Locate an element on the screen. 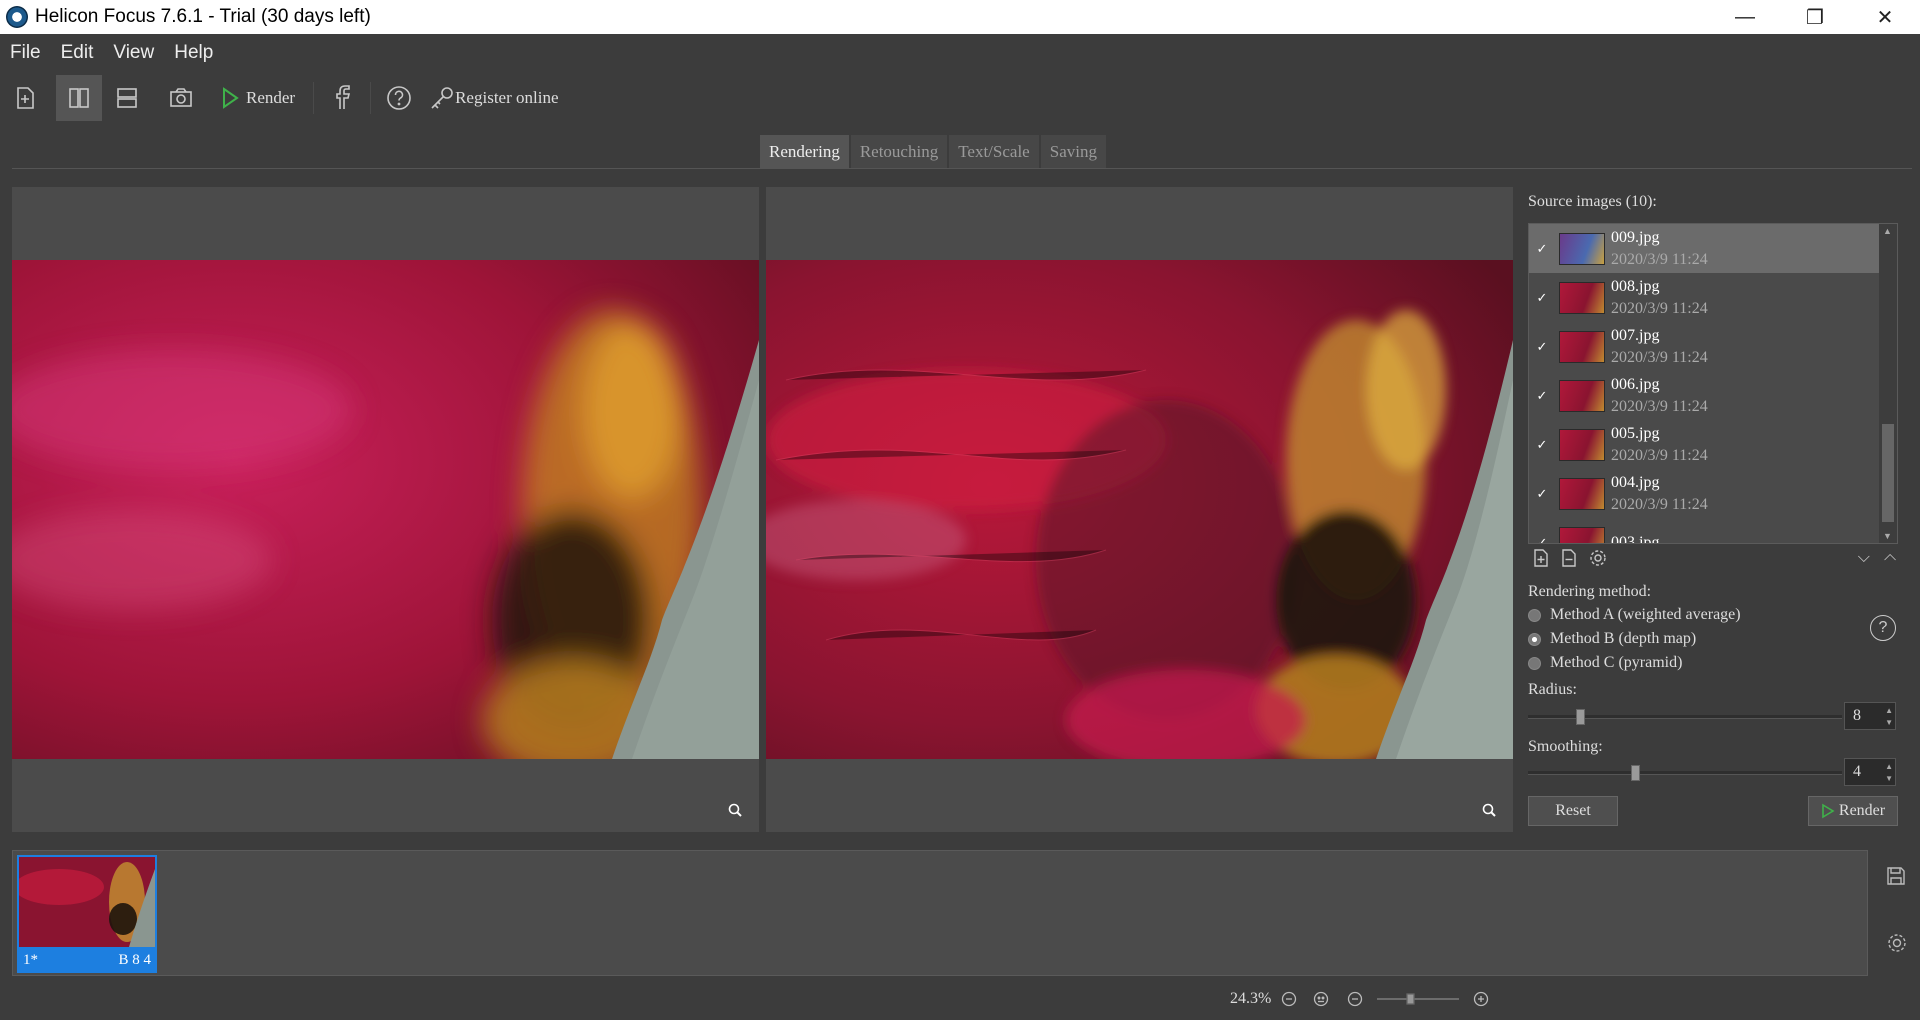  render-button: Render is located at coordinates (1853, 811).